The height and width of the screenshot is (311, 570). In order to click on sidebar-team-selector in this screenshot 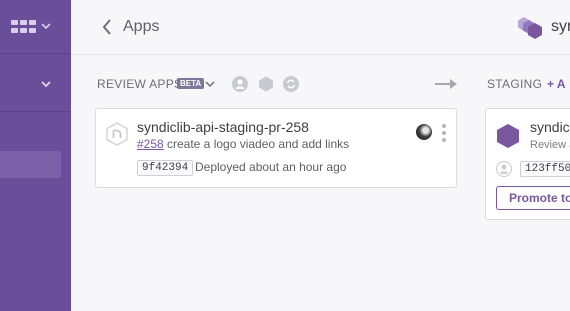, I will do `click(35, 83)`.